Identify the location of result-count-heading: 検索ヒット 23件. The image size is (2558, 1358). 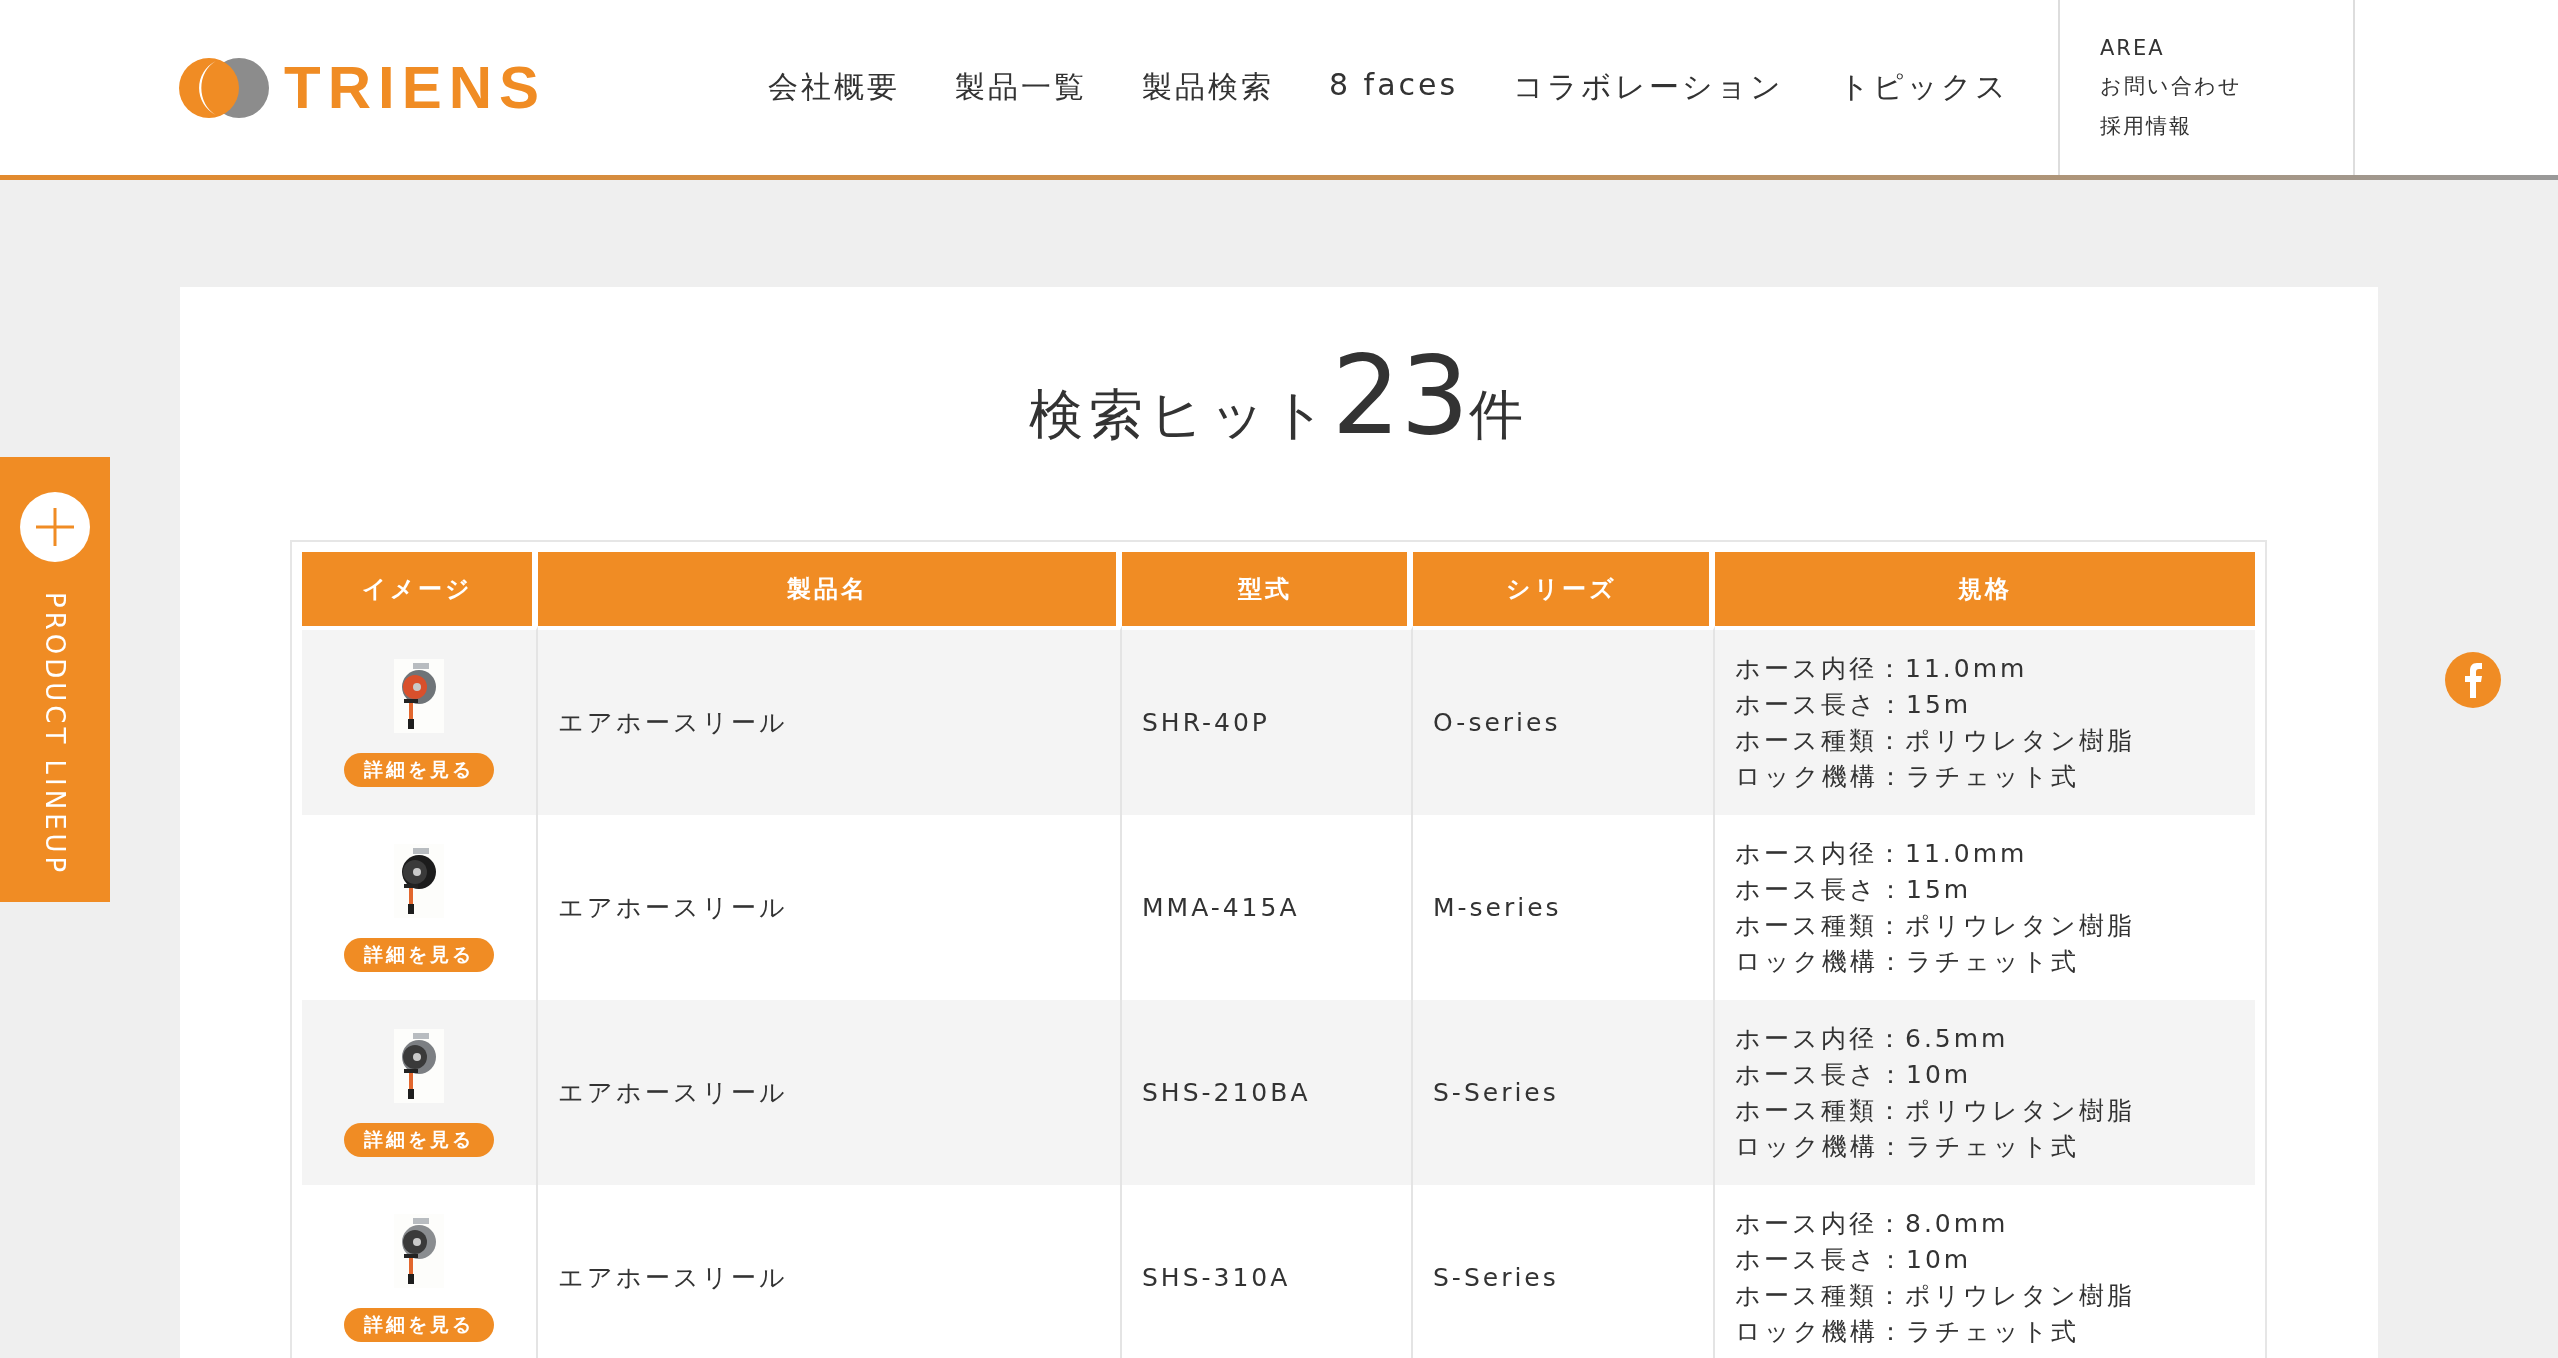
(1279, 396).